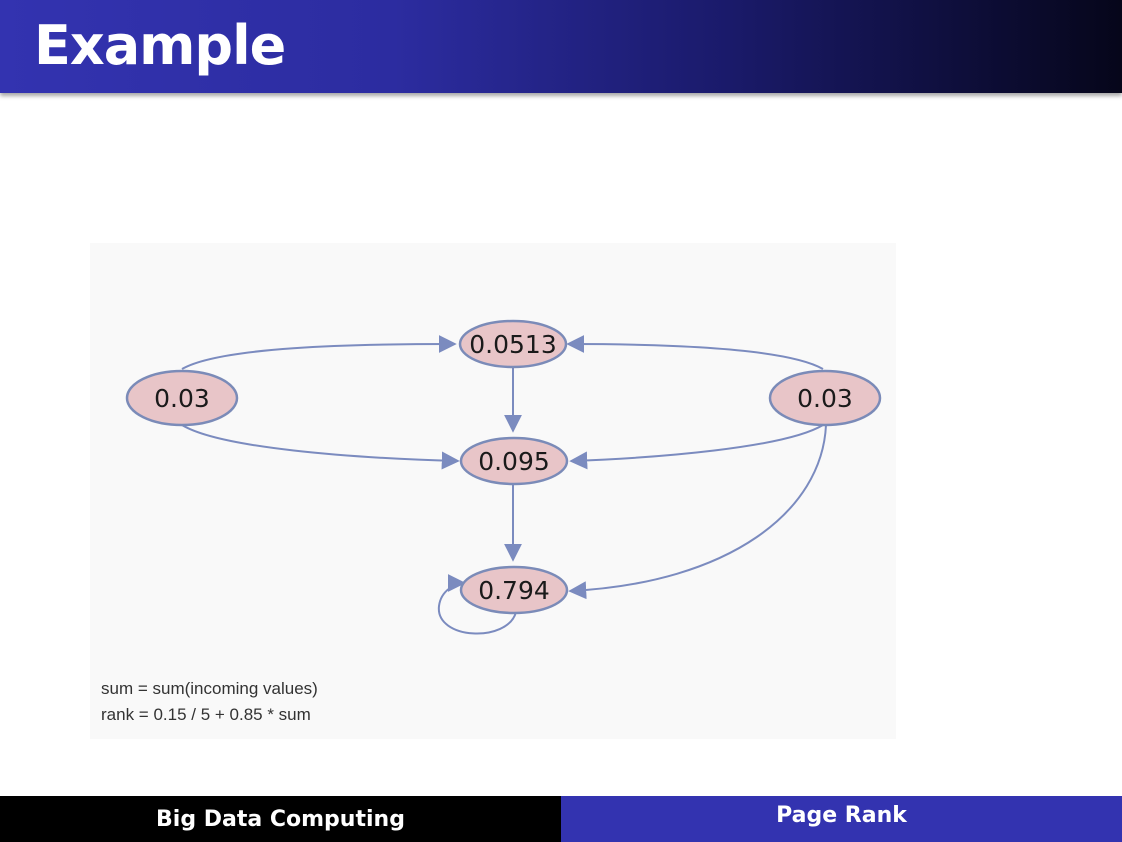 The image size is (1122, 842). Describe the element at coordinates (695, 352) in the screenshot. I see `edge-right-to-top` at that location.